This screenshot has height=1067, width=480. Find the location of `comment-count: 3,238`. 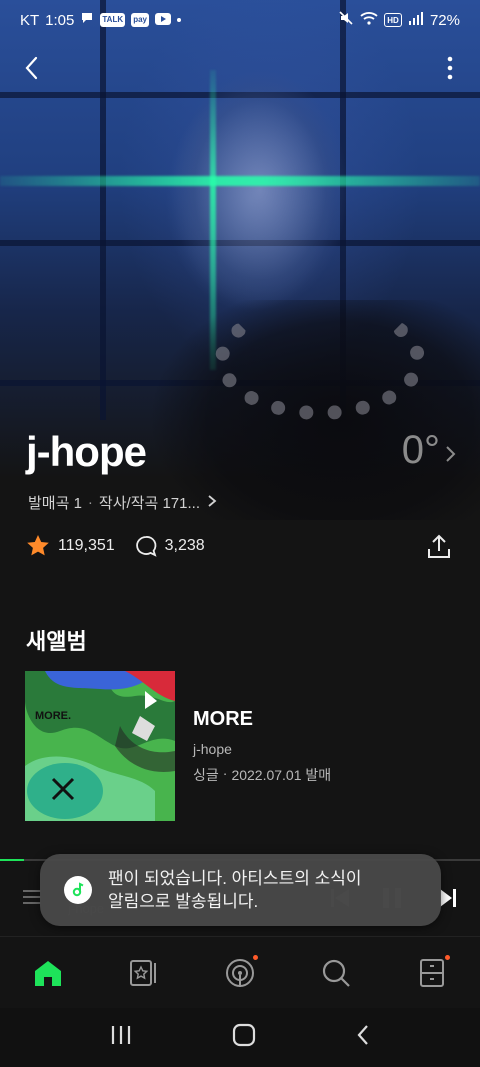

comment-count: 3,238 is located at coordinates (184, 545).